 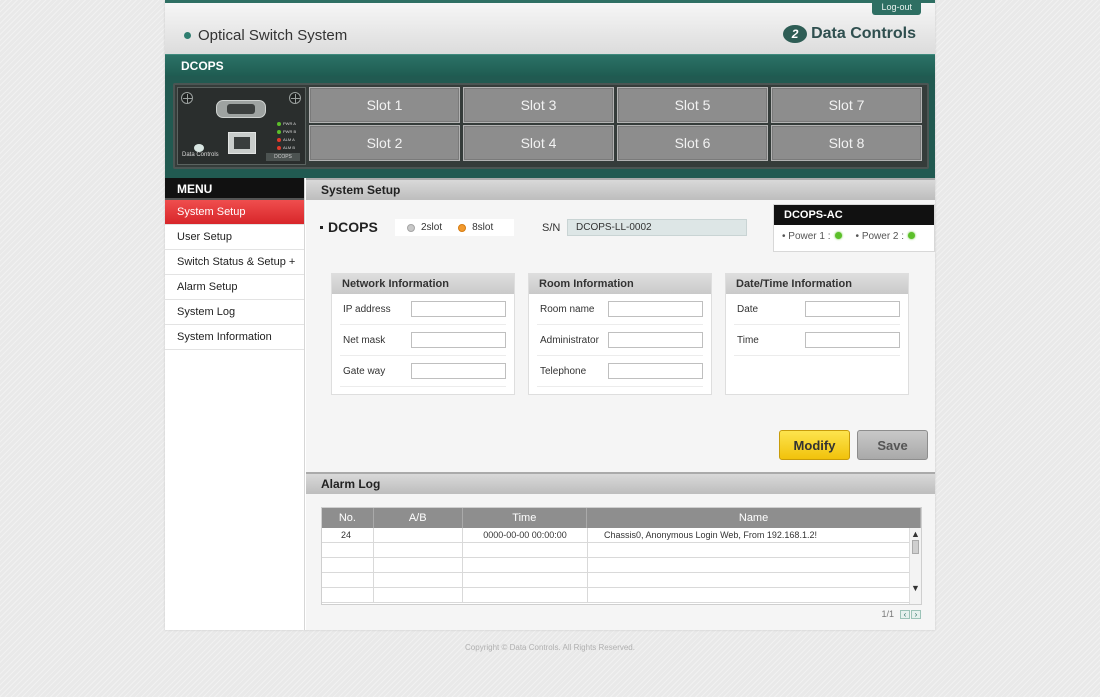 I want to click on brand-logo: 2 Data Controls, so click(x=849, y=34).